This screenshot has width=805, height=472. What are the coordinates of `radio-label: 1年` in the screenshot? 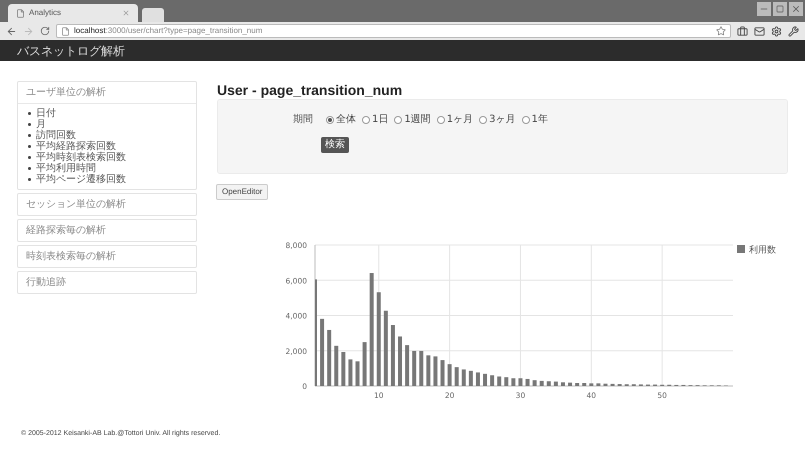 It's located at (540, 119).